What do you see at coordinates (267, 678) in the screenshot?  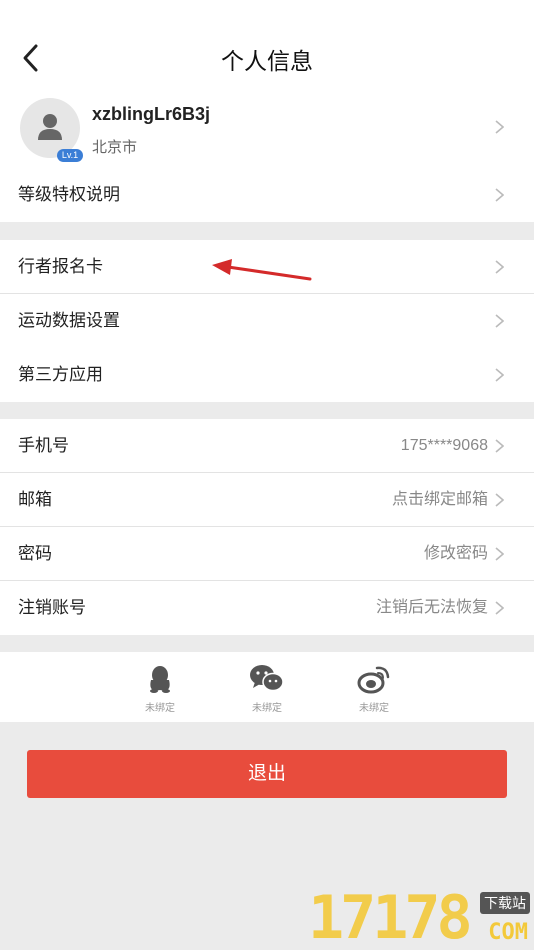 I see `wechat-icon` at bounding box center [267, 678].